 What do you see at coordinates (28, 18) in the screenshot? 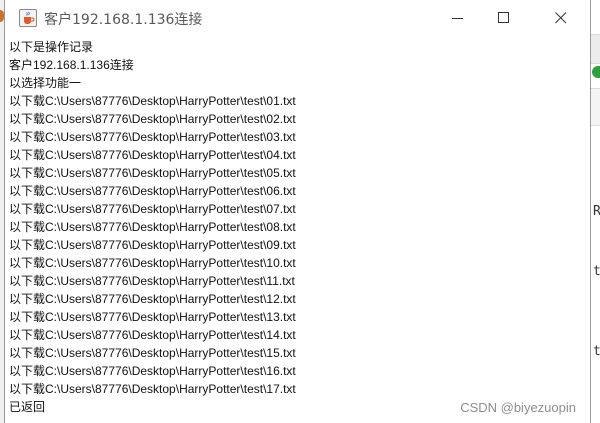
I see `java-cup-icon` at bounding box center [28, 18].